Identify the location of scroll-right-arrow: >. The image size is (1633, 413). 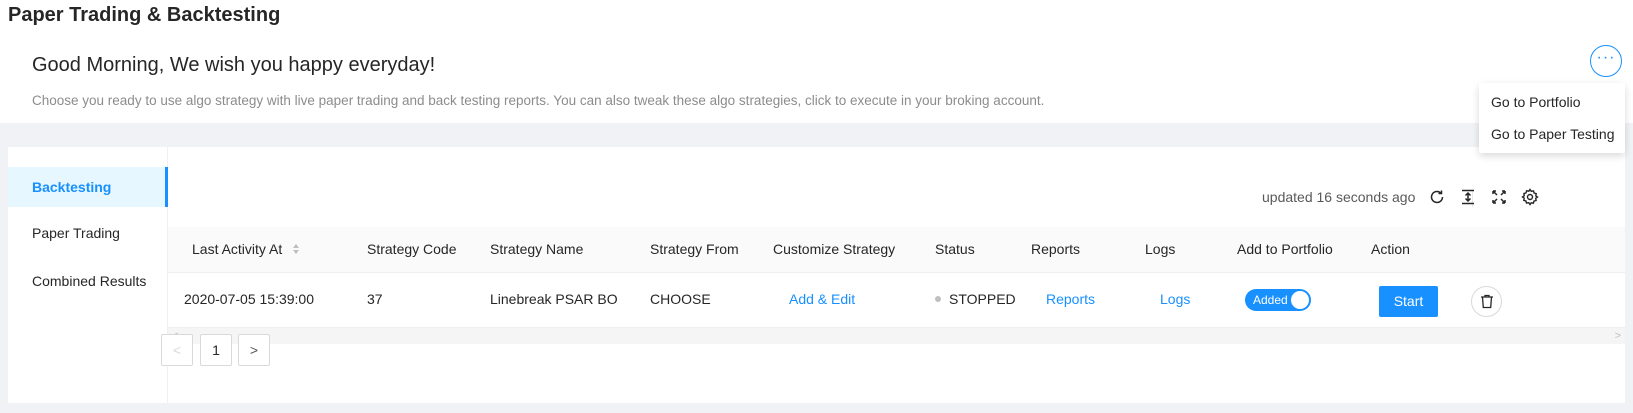
(1618, 336).